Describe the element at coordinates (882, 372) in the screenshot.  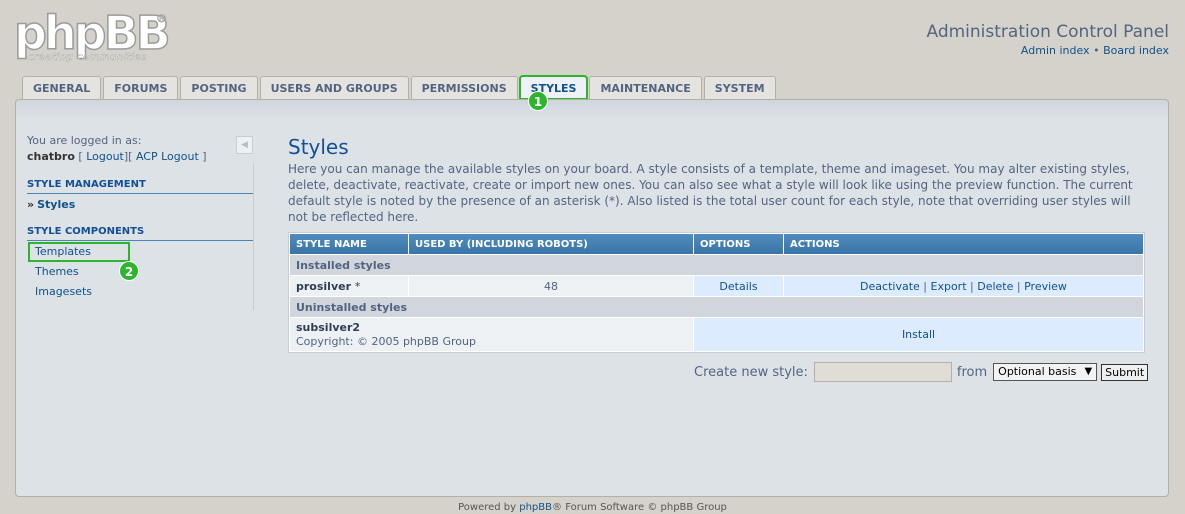
I see `new-style-name-input` at that location.